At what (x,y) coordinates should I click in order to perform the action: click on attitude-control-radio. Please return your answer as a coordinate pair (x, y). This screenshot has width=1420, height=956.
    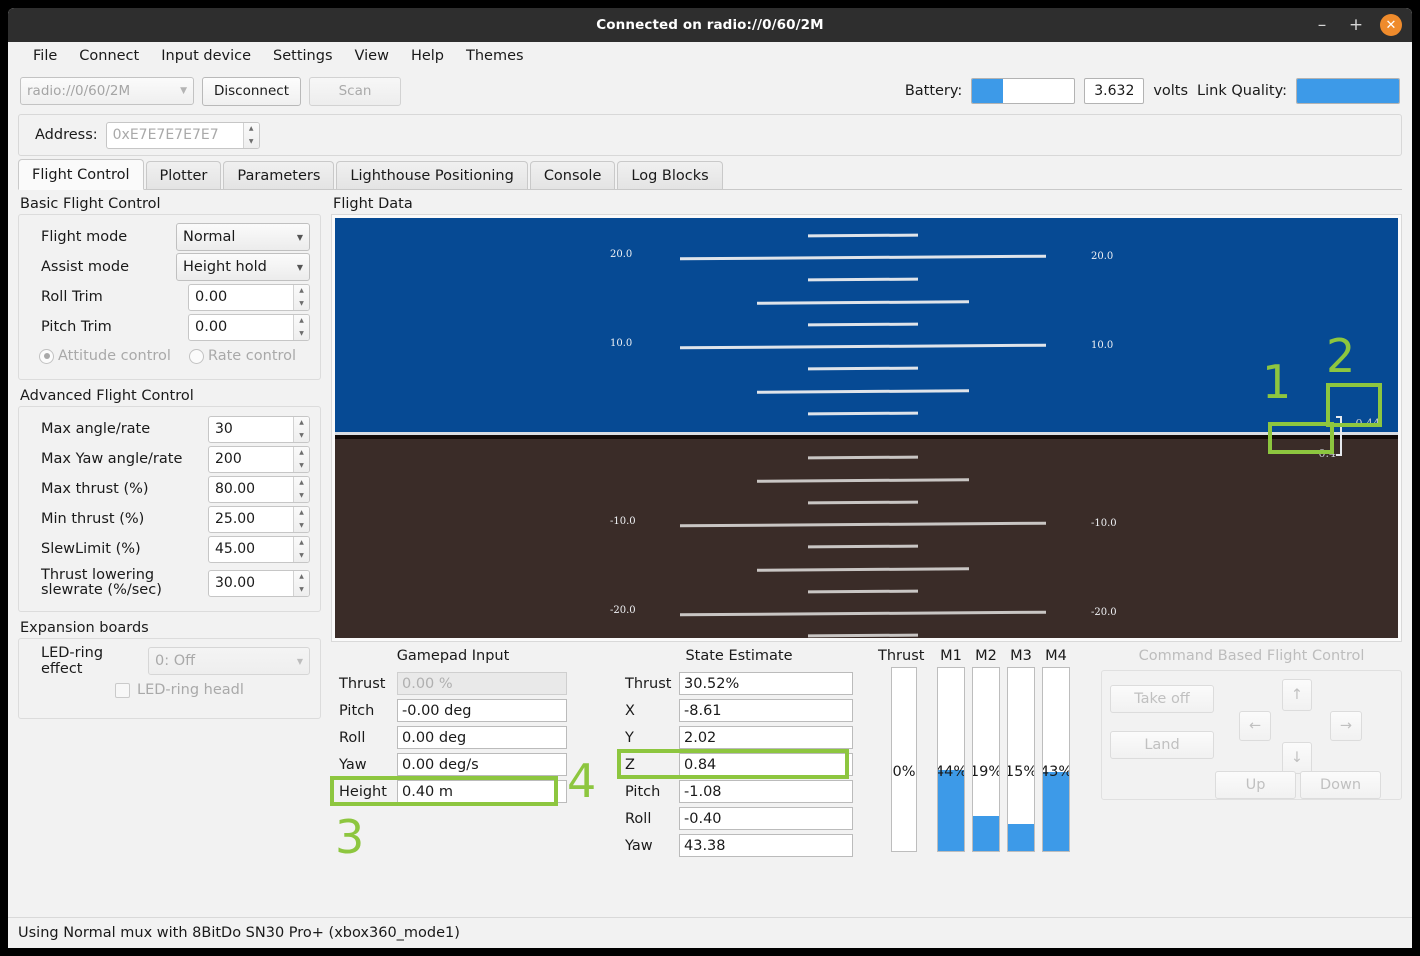
    Looking at the image, I should click on (46, 356).